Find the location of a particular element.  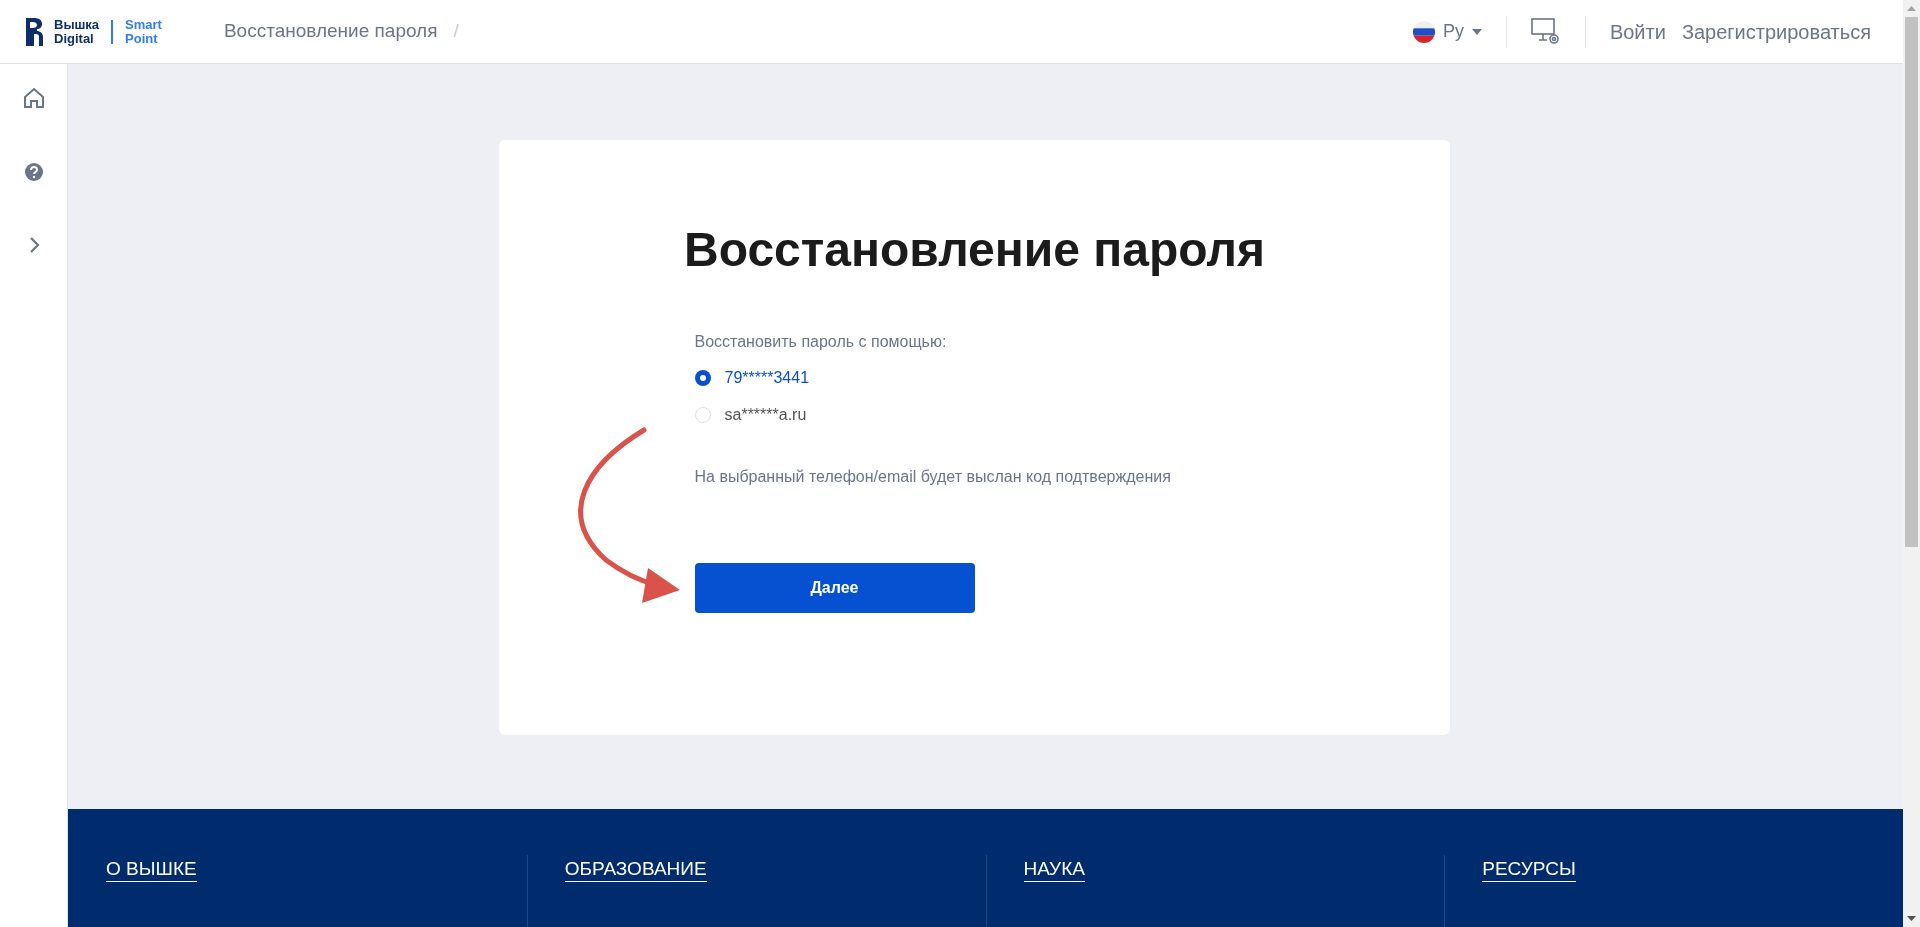

help-icon is located at coordinates (33, 173).